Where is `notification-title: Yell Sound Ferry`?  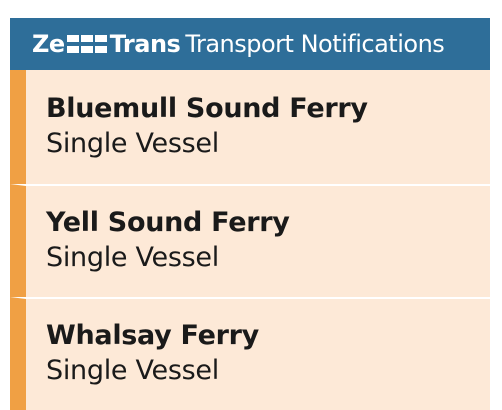
notification-title: Yell Sound Ferry is located at coordinates (168, 222).